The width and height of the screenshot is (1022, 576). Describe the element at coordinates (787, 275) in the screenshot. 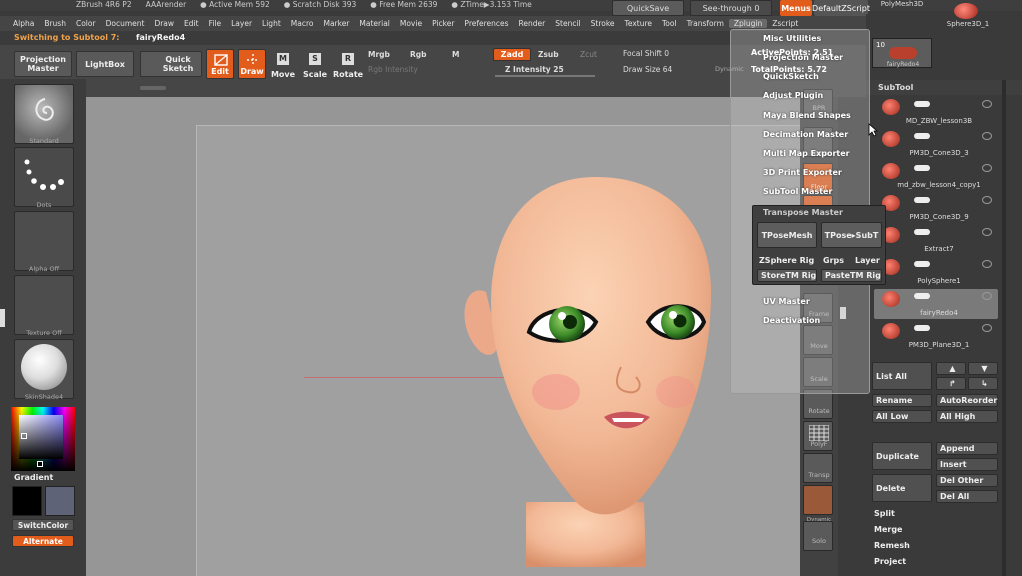

I see `storetm-rig-button: StoreTM Rig` at that location.